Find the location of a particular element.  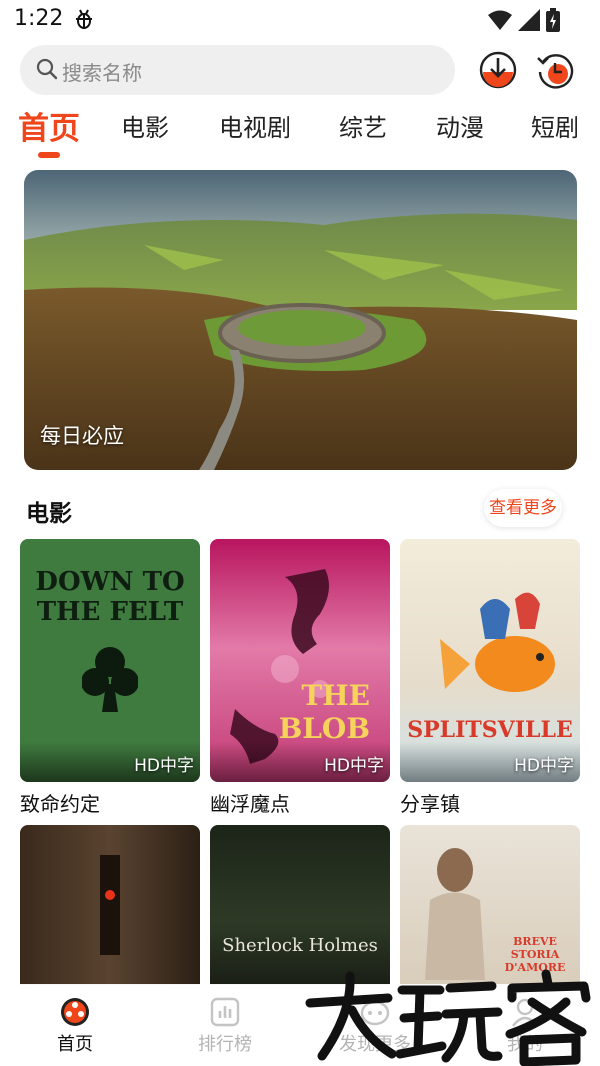

tab-indicator is located at coordinates (49, 155).